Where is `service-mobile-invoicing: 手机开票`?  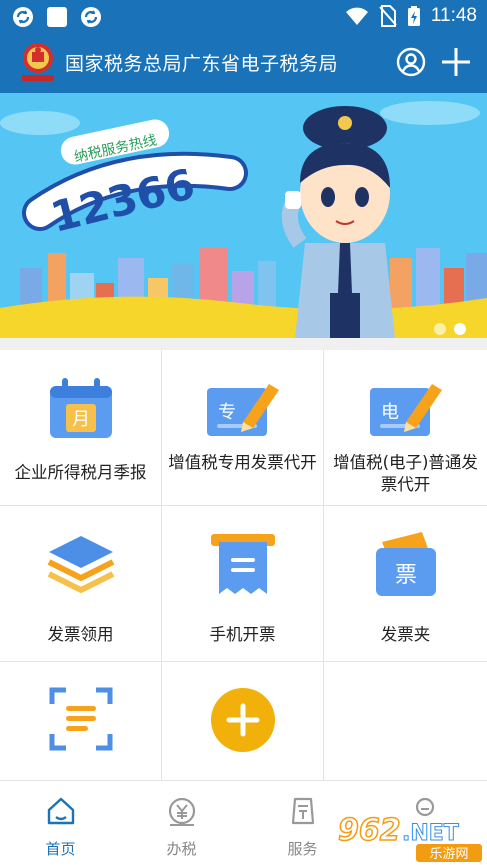 service-mobile-invoicing: 手机开票 is located at coordinates (243, 584).